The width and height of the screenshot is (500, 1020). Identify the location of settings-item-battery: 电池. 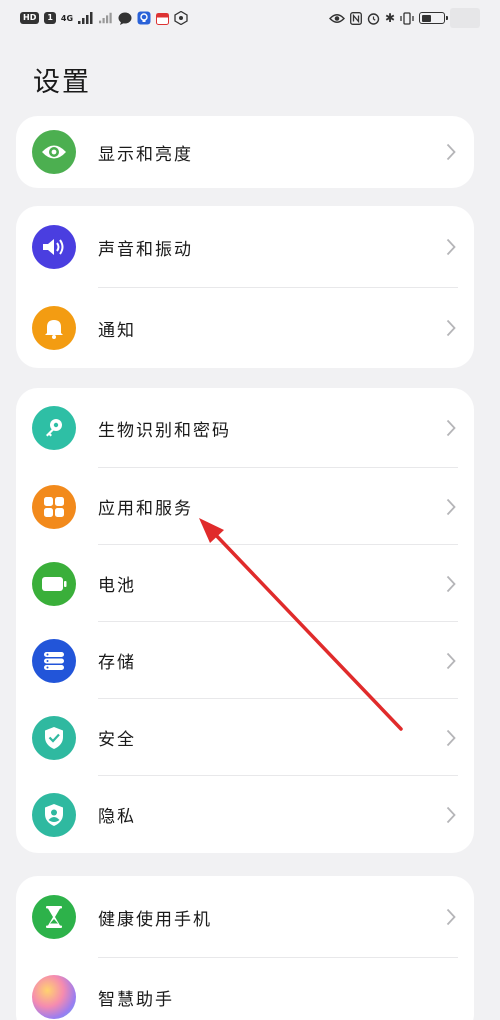
(245, 583).